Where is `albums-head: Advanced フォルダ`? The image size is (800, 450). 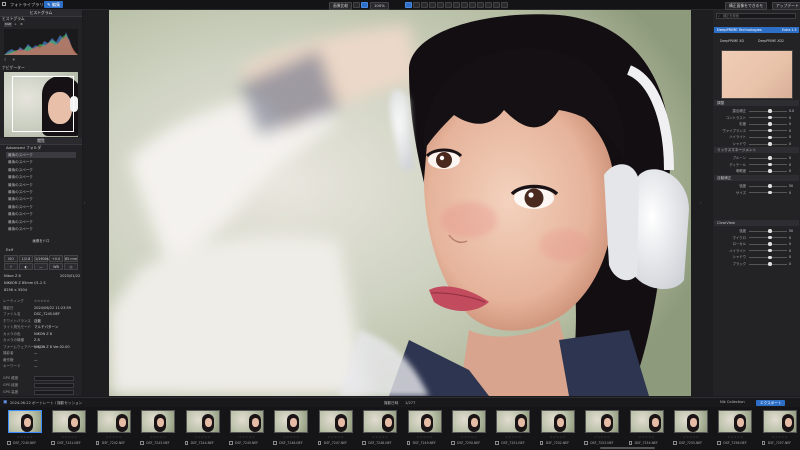
albums-head: Advanced フォルダ is located at coordinates (23, 148).